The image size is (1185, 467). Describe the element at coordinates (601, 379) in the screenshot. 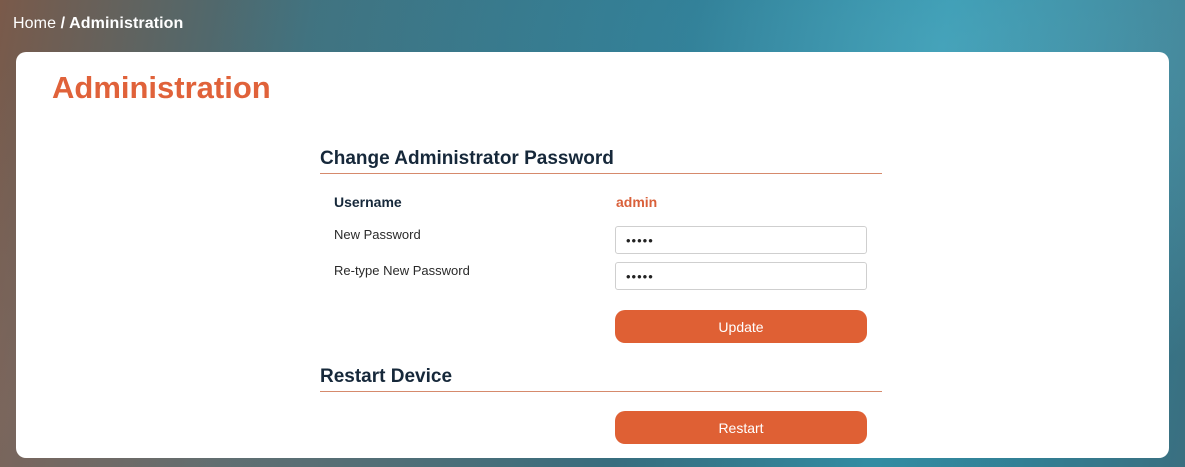

I see `restart-heading: Restart Device` at that location.